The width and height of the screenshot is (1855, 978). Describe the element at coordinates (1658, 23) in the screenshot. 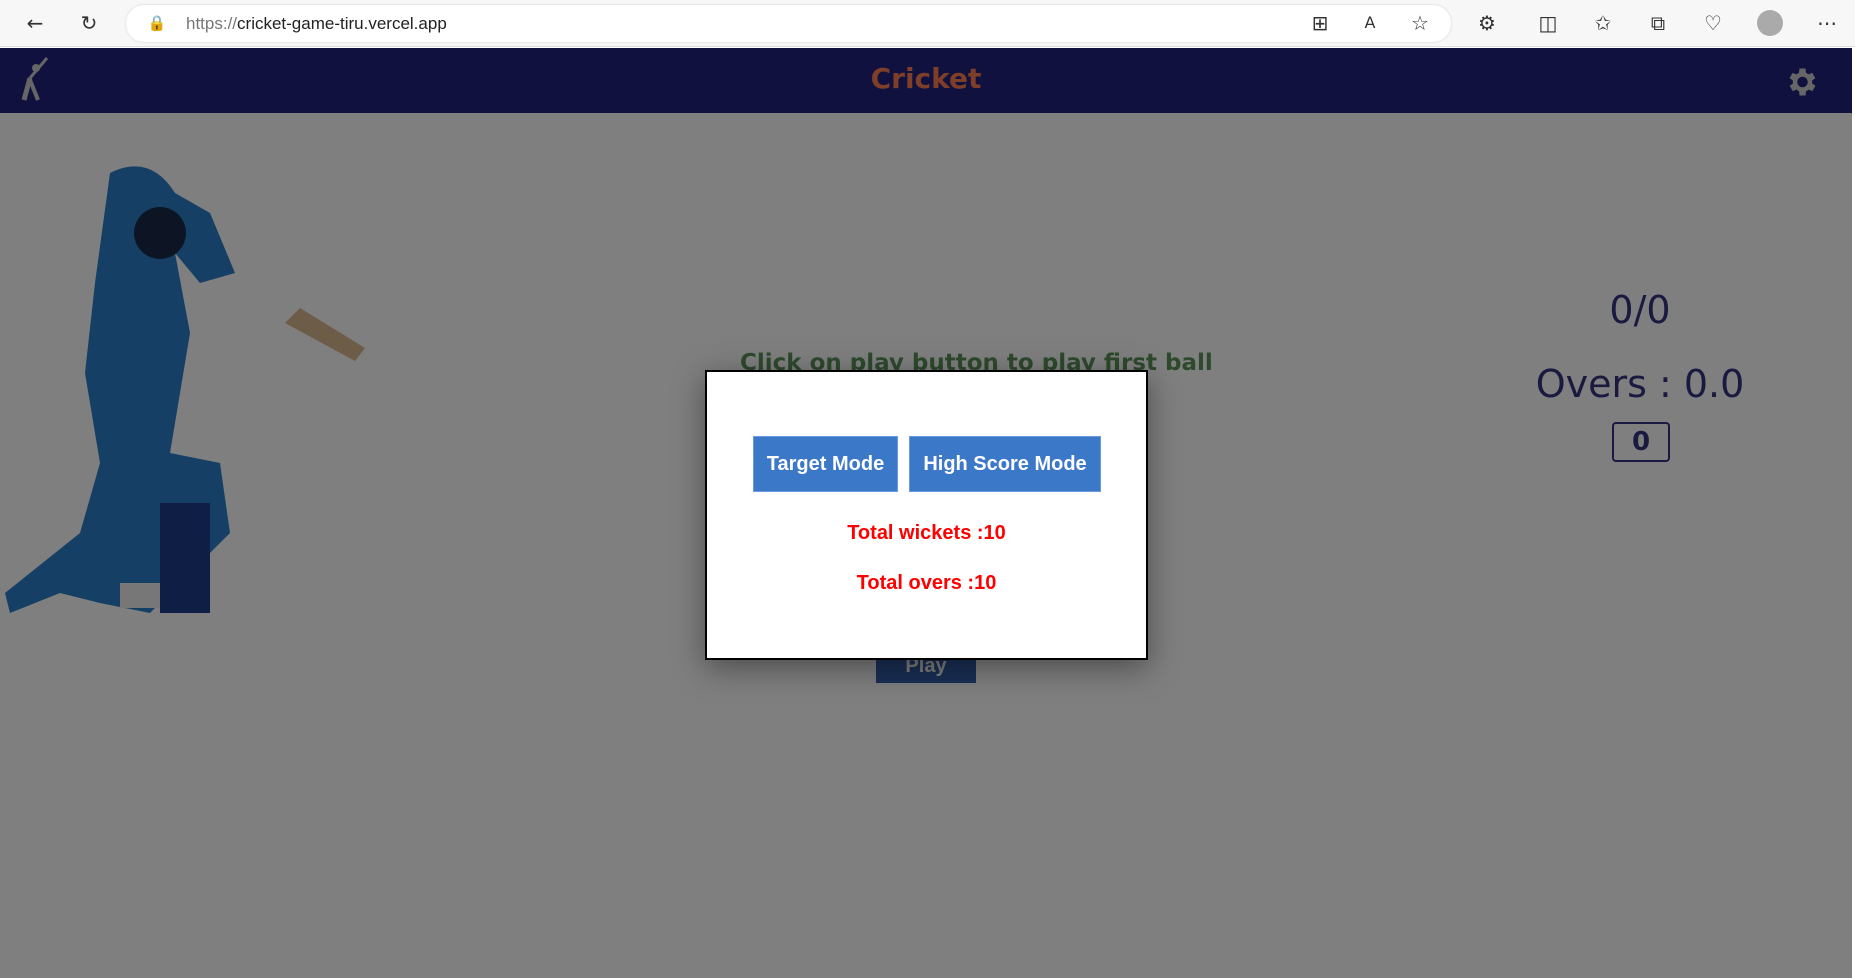

I see `collections-icon: ⧉` at that location.